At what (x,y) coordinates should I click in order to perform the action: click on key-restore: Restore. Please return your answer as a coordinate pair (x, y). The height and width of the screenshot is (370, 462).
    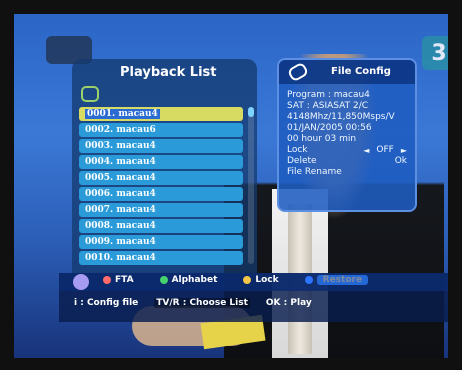
    Looking at the image, I should click on (336, 280).